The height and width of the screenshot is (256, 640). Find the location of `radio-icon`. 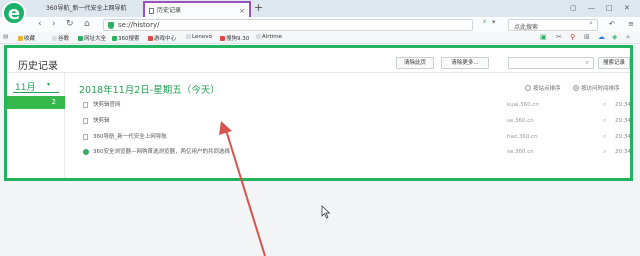

radio-icon is located at coordinates (528, 88).